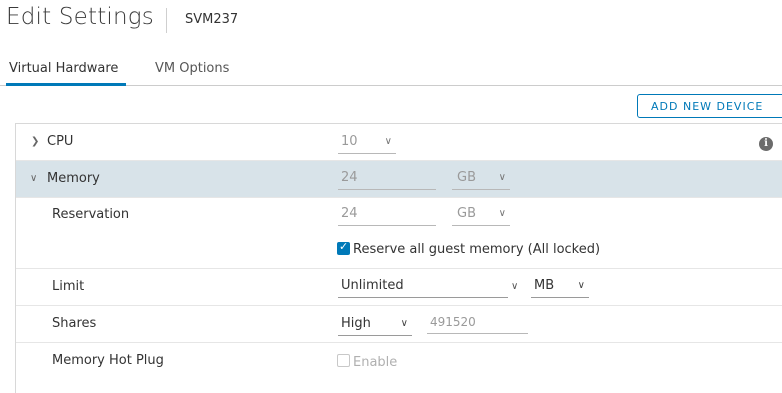 Image resolution: width=782 pixels, height=393 pixels. I want to click on shares-label: Shares, so click(74, 323).